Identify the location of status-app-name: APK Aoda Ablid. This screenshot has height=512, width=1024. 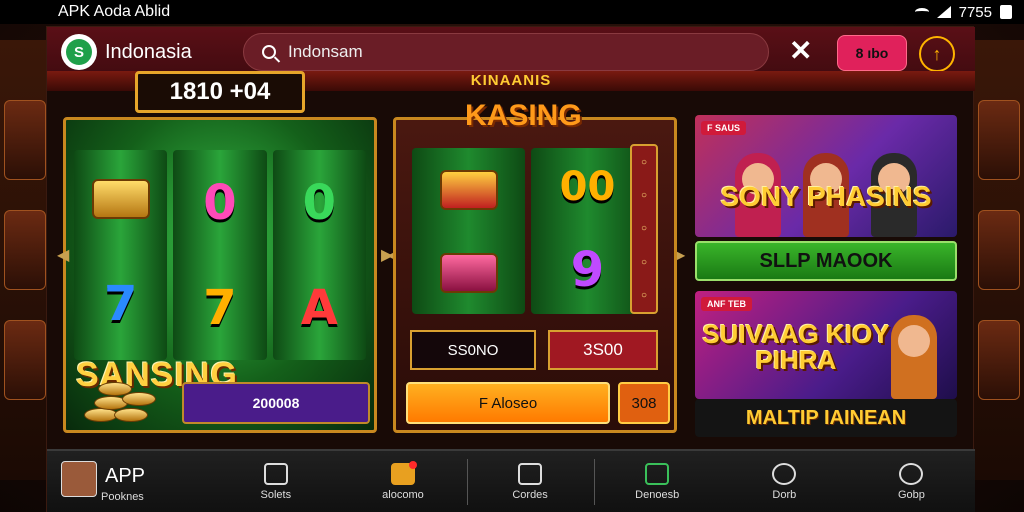
(114, 11).